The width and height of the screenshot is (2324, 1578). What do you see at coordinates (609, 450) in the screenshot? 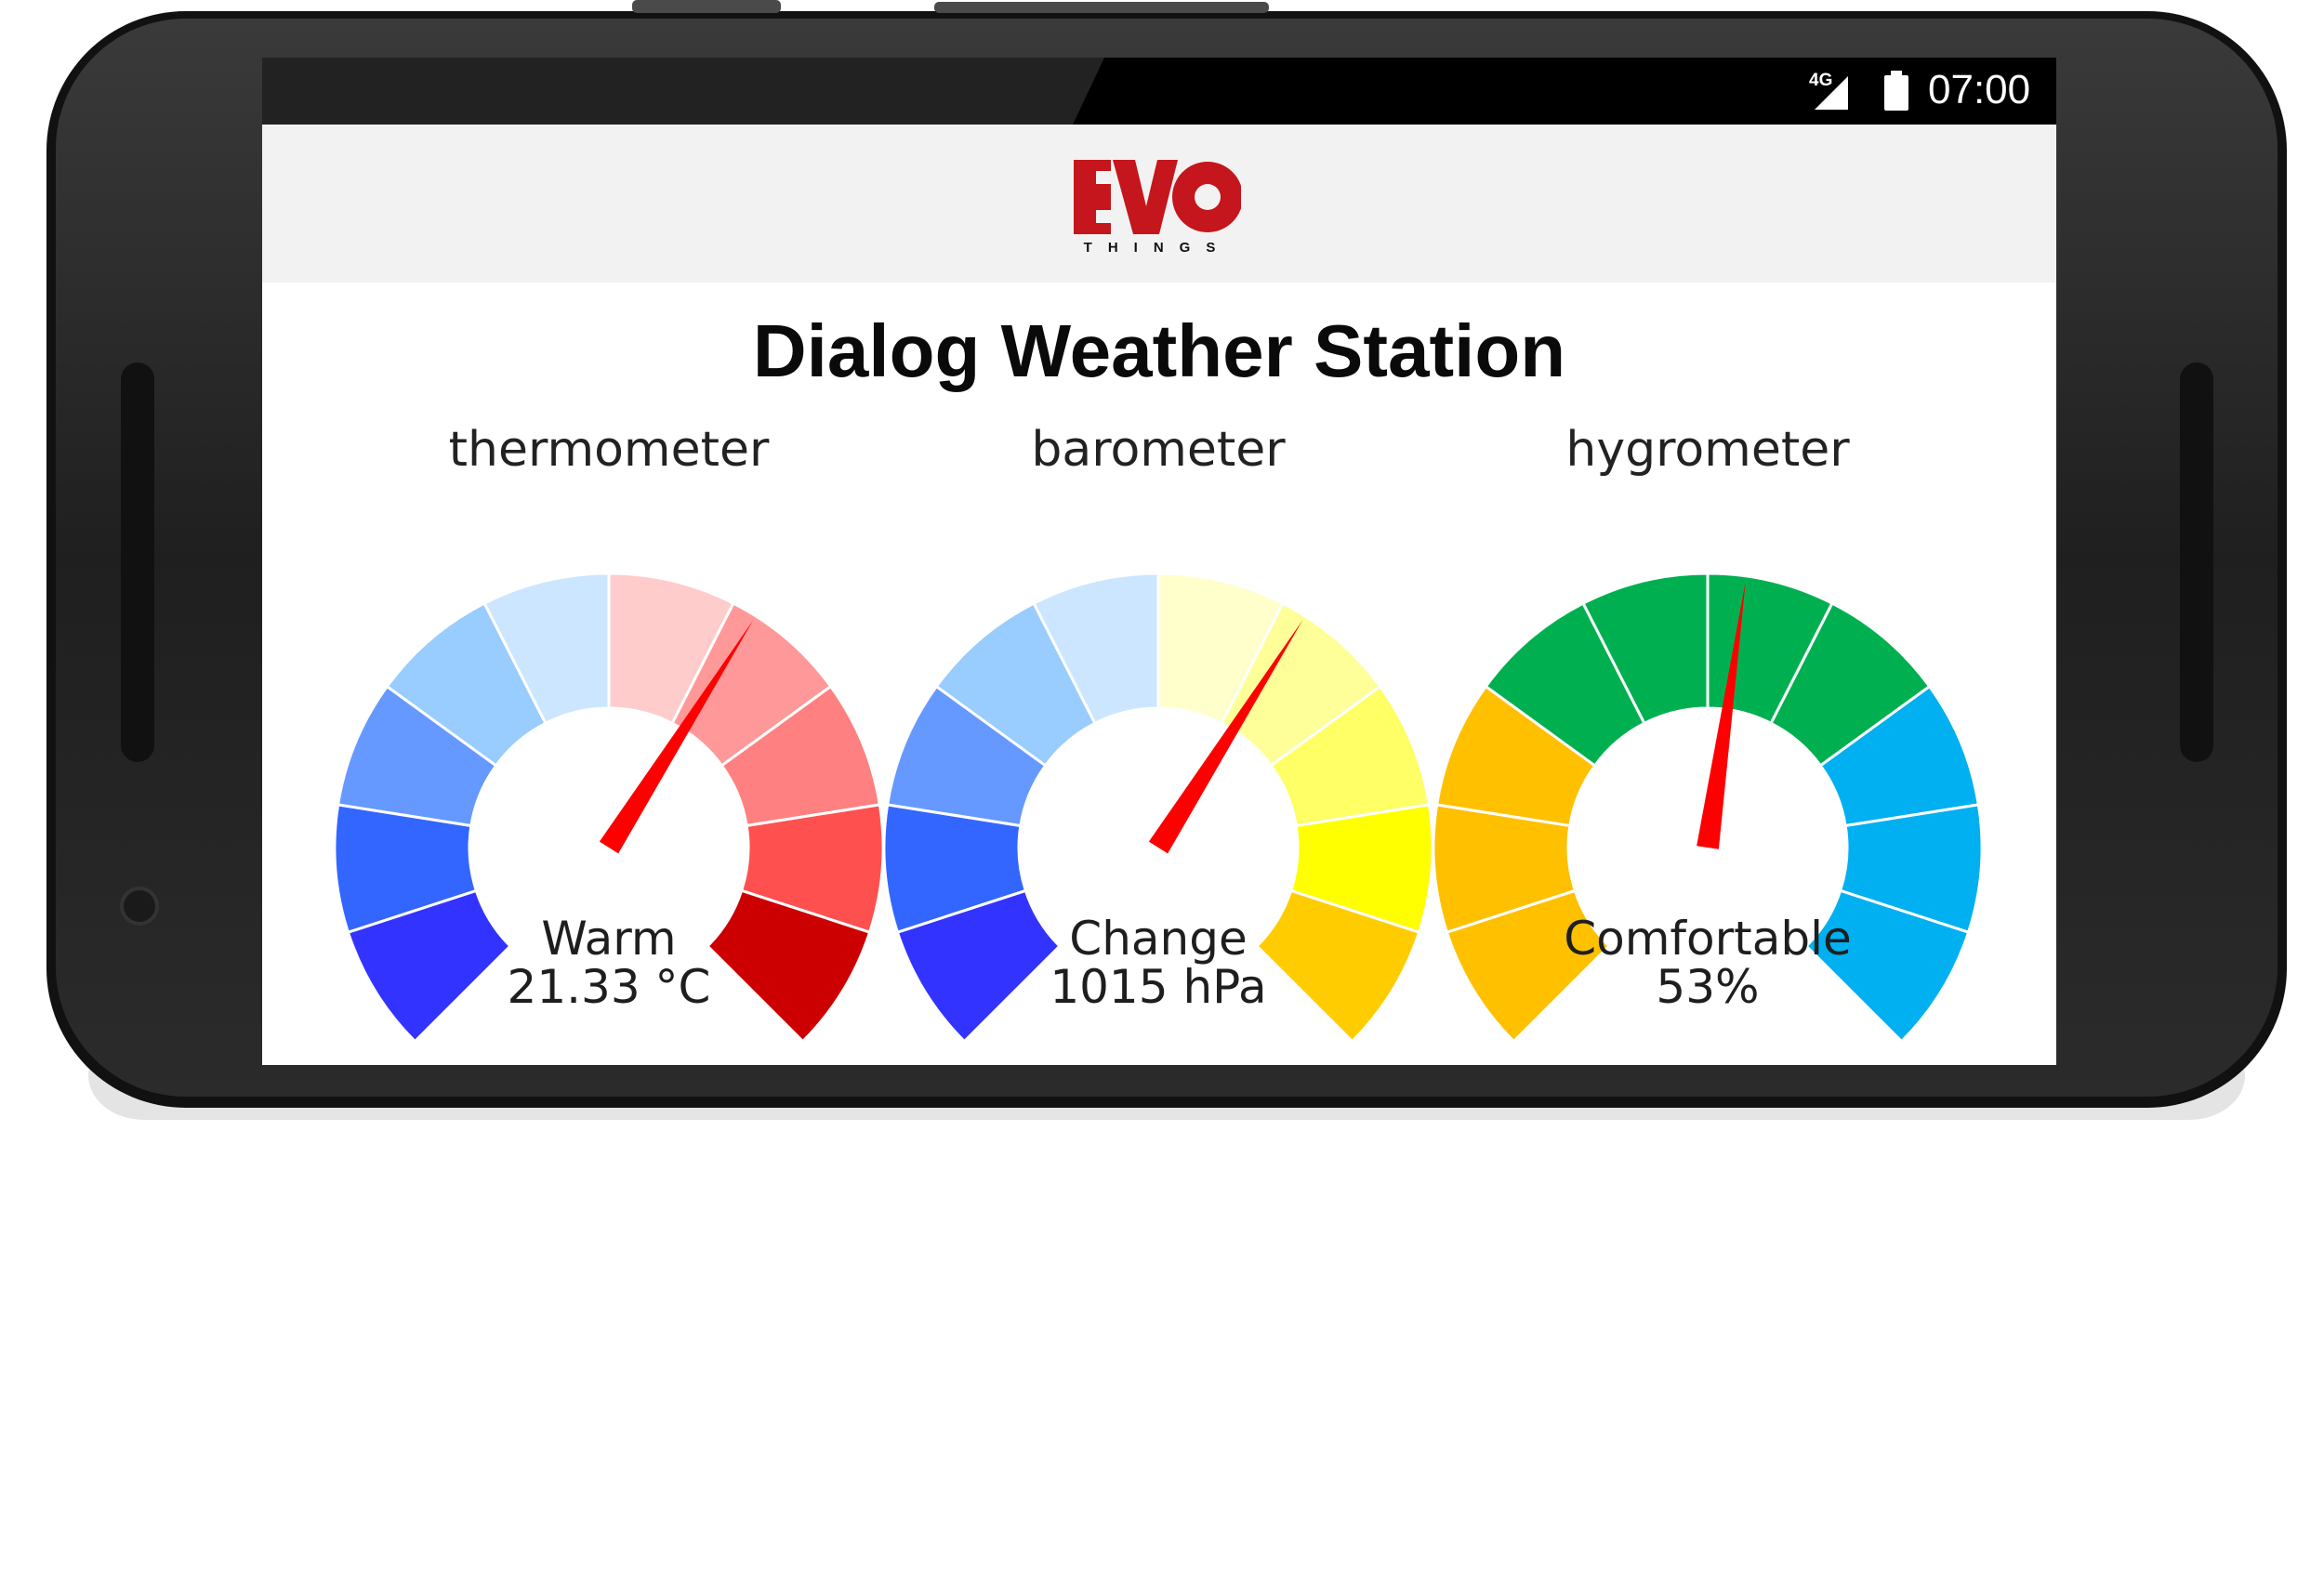
I see `thermometer-label: thermometer` at bounding box center [609, 450].